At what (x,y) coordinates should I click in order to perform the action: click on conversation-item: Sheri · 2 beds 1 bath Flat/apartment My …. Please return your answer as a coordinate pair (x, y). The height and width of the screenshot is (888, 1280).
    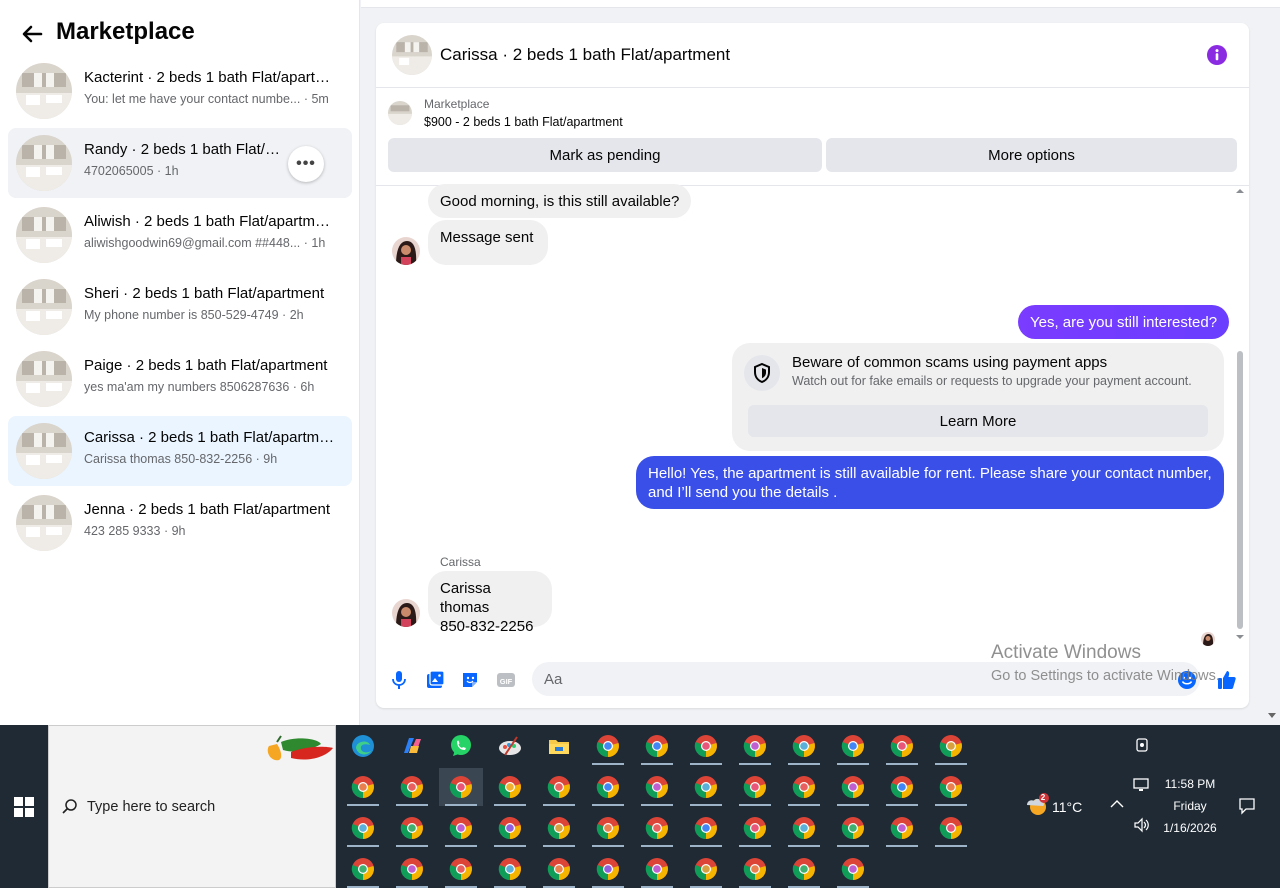
    Looking at the image, I should click on (180, 307).